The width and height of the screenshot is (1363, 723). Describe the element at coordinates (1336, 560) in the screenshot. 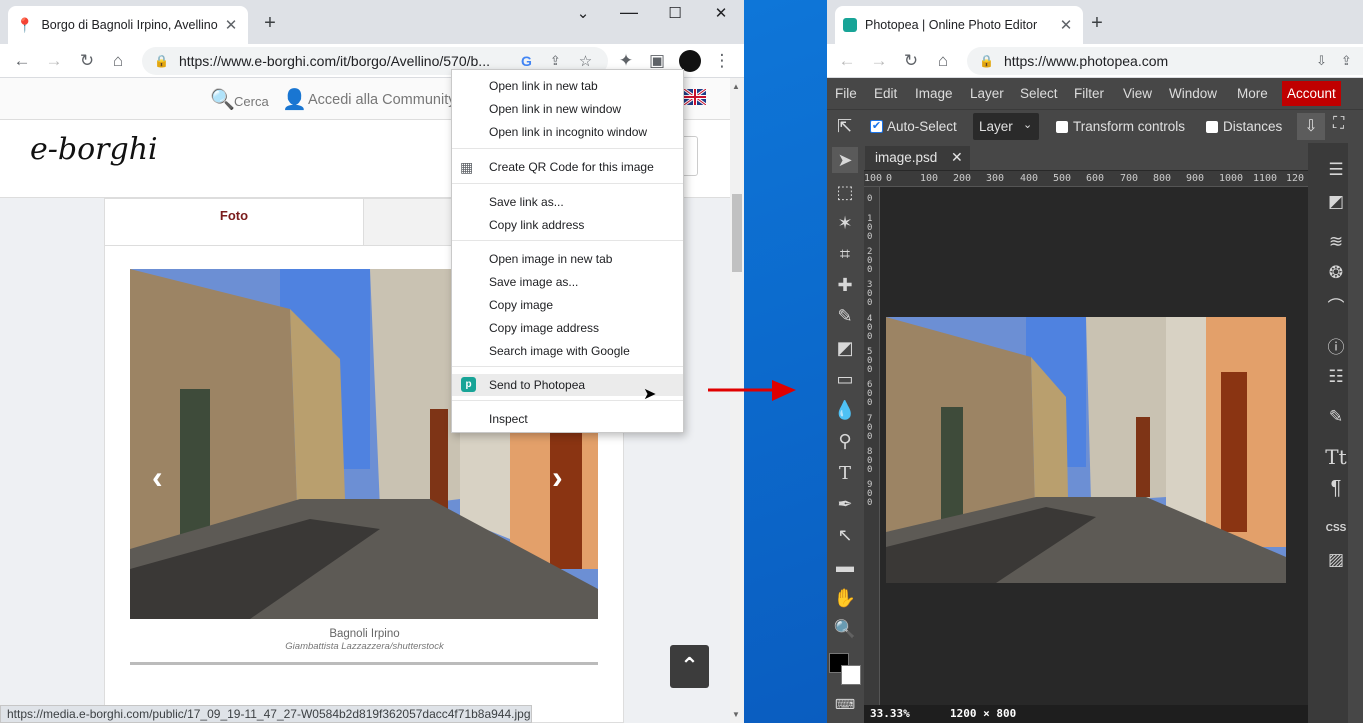

I see `image-panel-icon: ▨` at that location.